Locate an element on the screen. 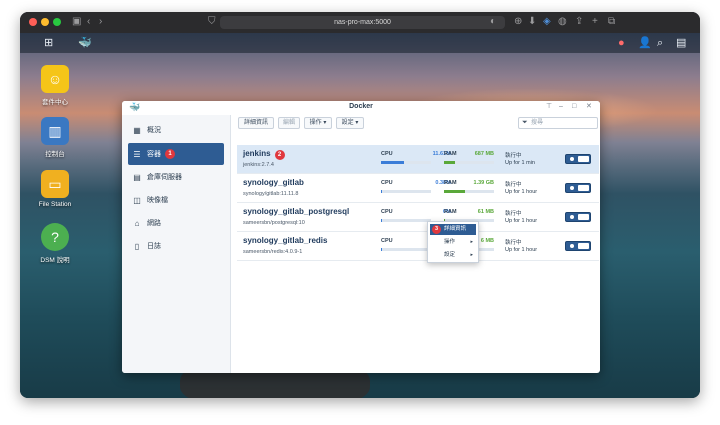 The width and height of the screenshot is (720, 425). search-icon: ⌕ is located at coordinates (660, 43).